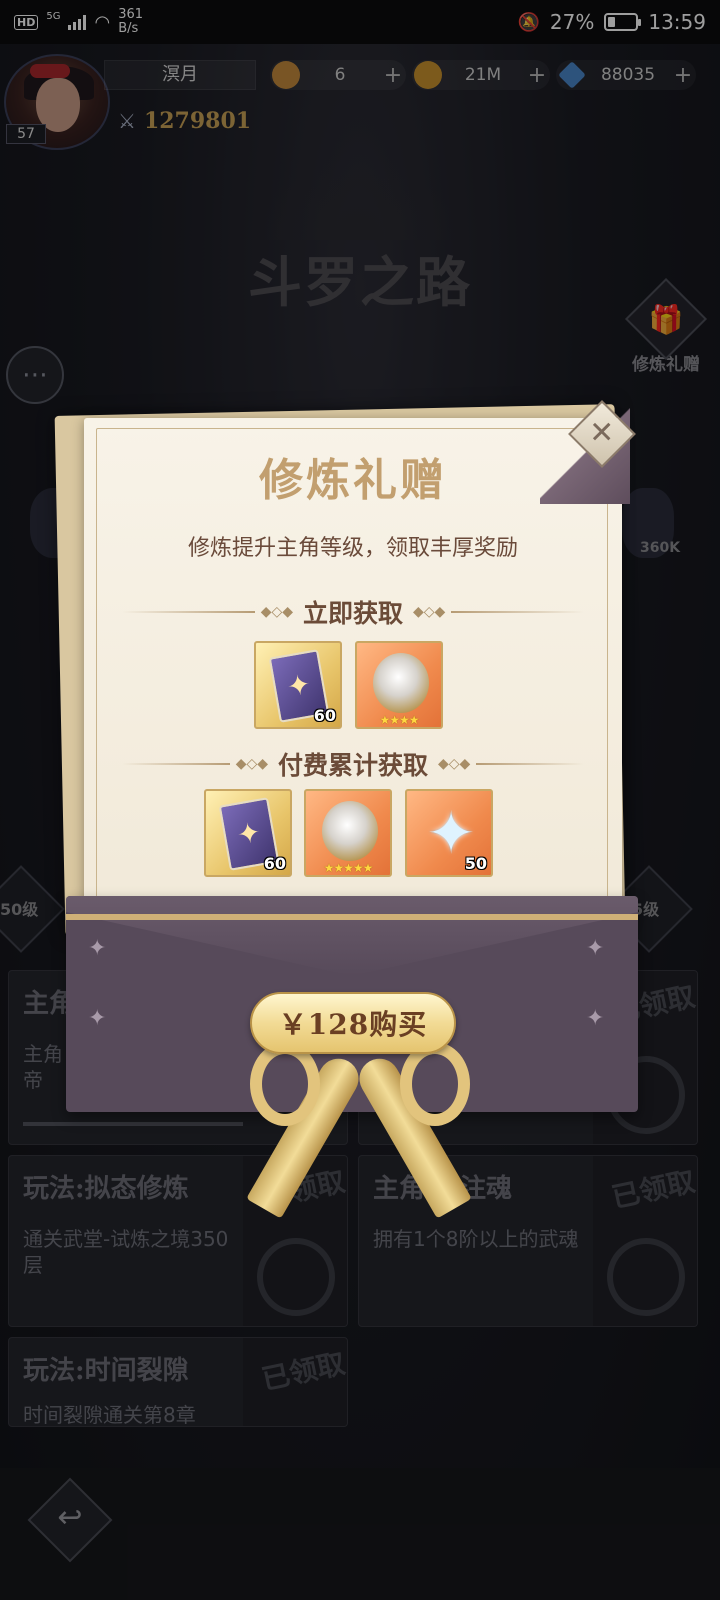 This screenshot has height=1600, width=720. Describe the element at coordinates (352, 548) in the screenshot. I see `modal-subtitle: 修炼提升主角等级，领取丰厚奖励` at that location.